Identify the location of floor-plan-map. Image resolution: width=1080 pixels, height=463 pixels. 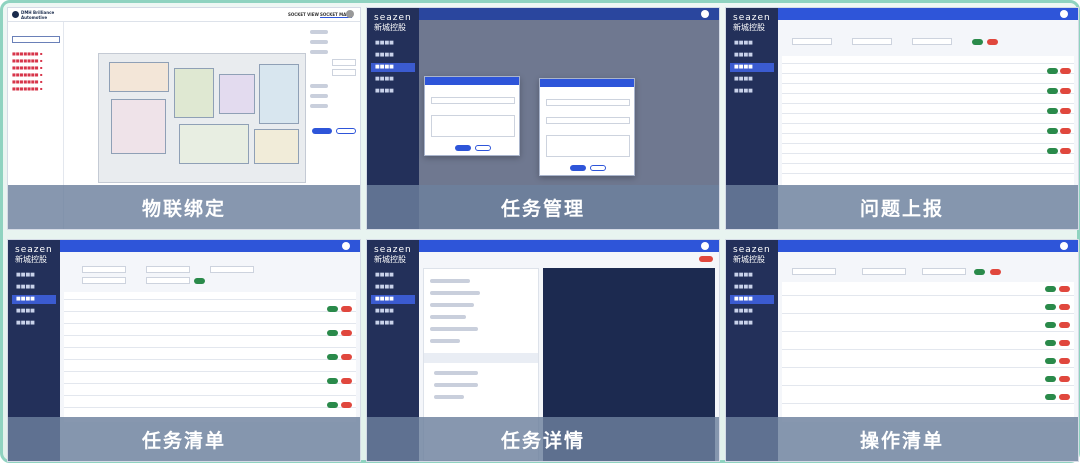
(202, 118).